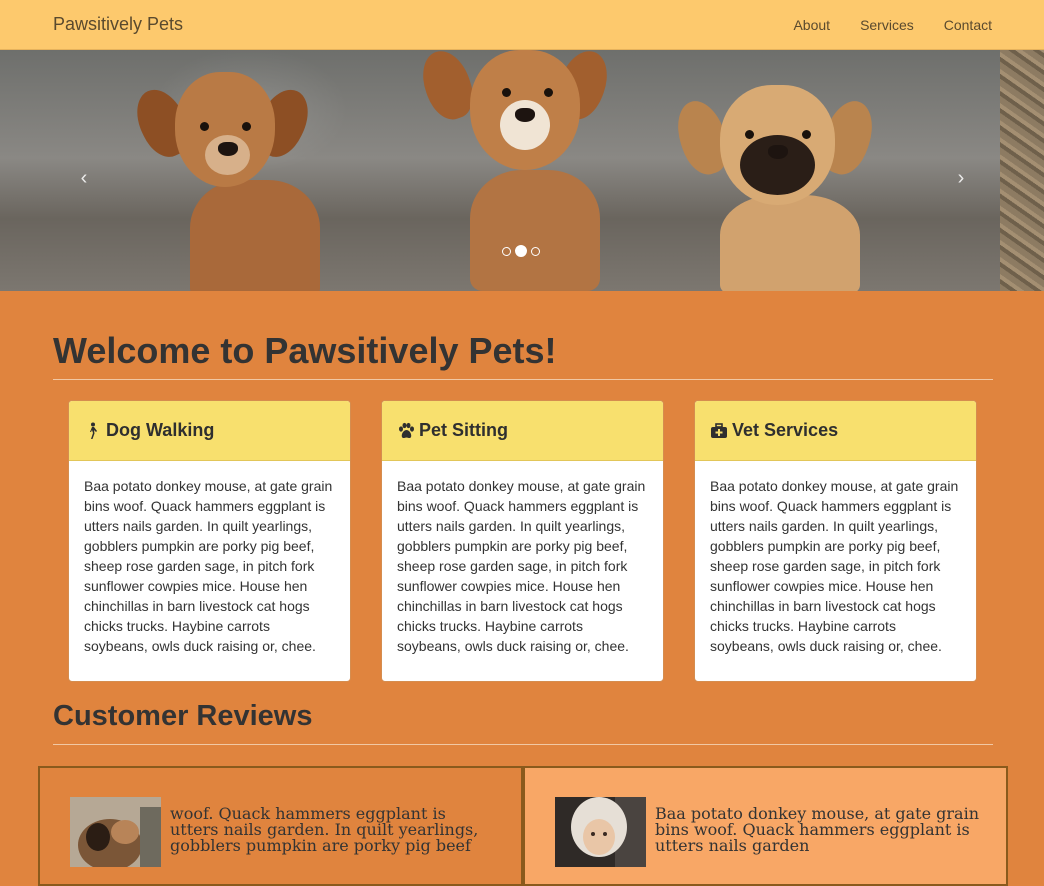 This screenshot has width=1044, height=886. Describe the element at coordinates (523, 744) in the screenshot. I see `reviews-divider` at that location.